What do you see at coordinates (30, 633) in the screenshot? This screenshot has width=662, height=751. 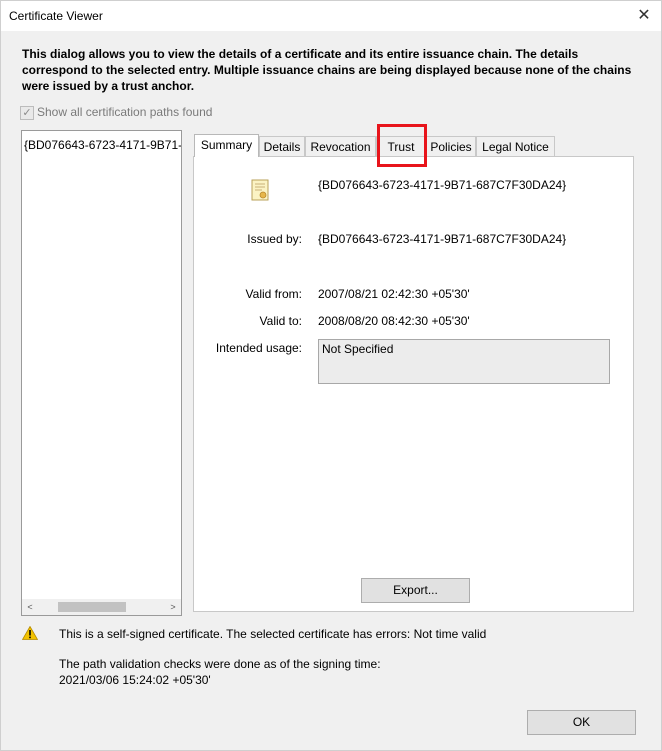 I see `warning-icon` at bounding box center [30, 633].